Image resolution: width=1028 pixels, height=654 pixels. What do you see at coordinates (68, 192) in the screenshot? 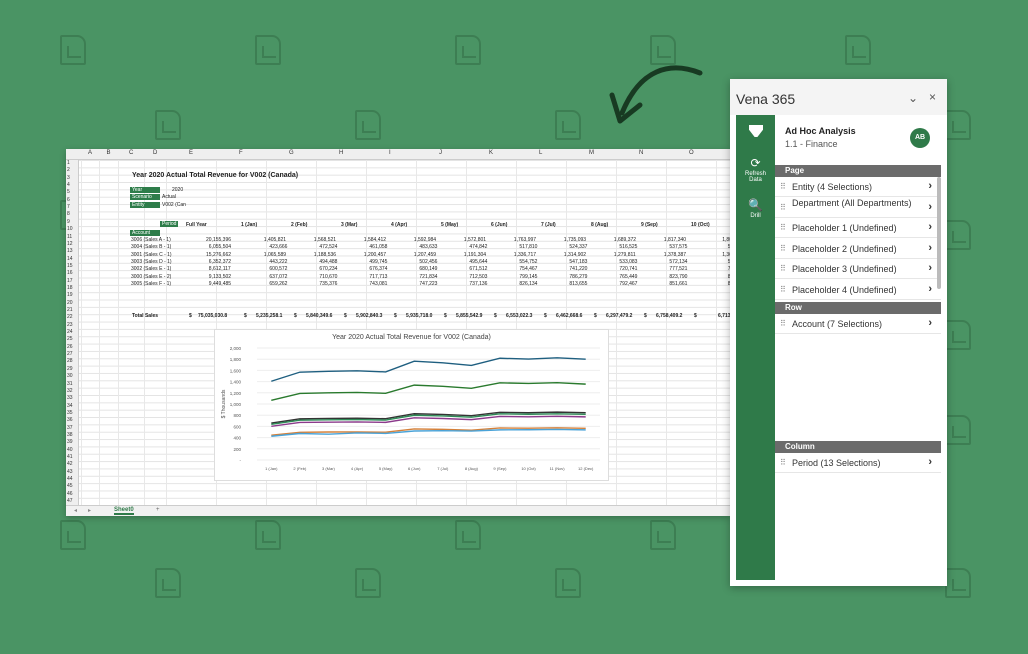
I see `row-number: 5` at bounding box center [68, 192].